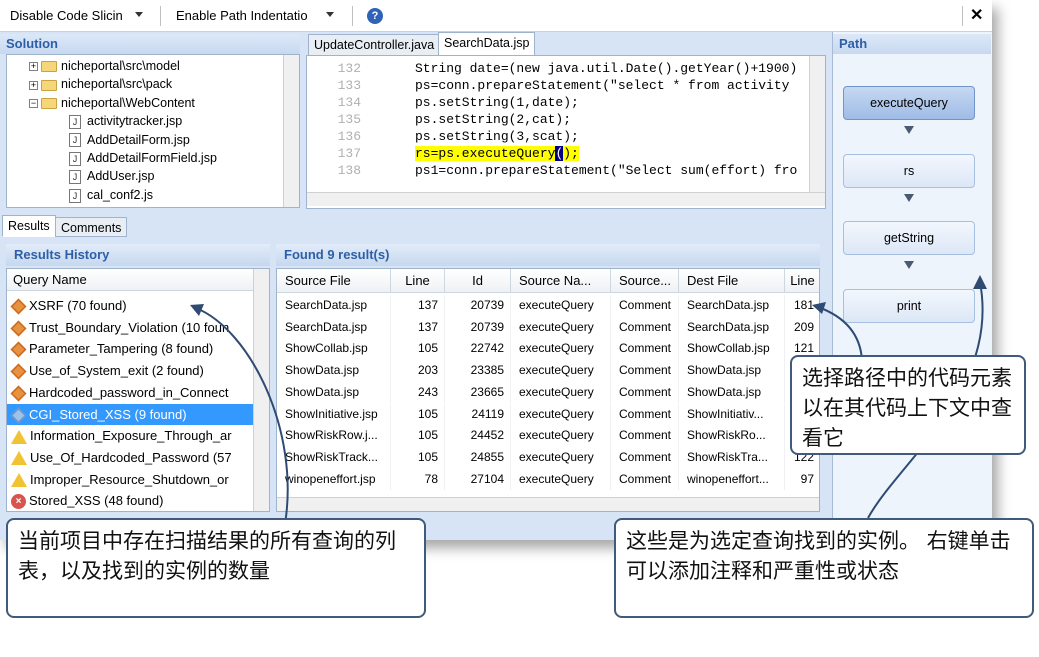 The width and height of the screenshot is (1039, 657). Describe the element at coordinates (908, 405) in the screenshot. I see `path-callout: 选择路径中的代码元素以在其代码上下文中查看它` at that location.